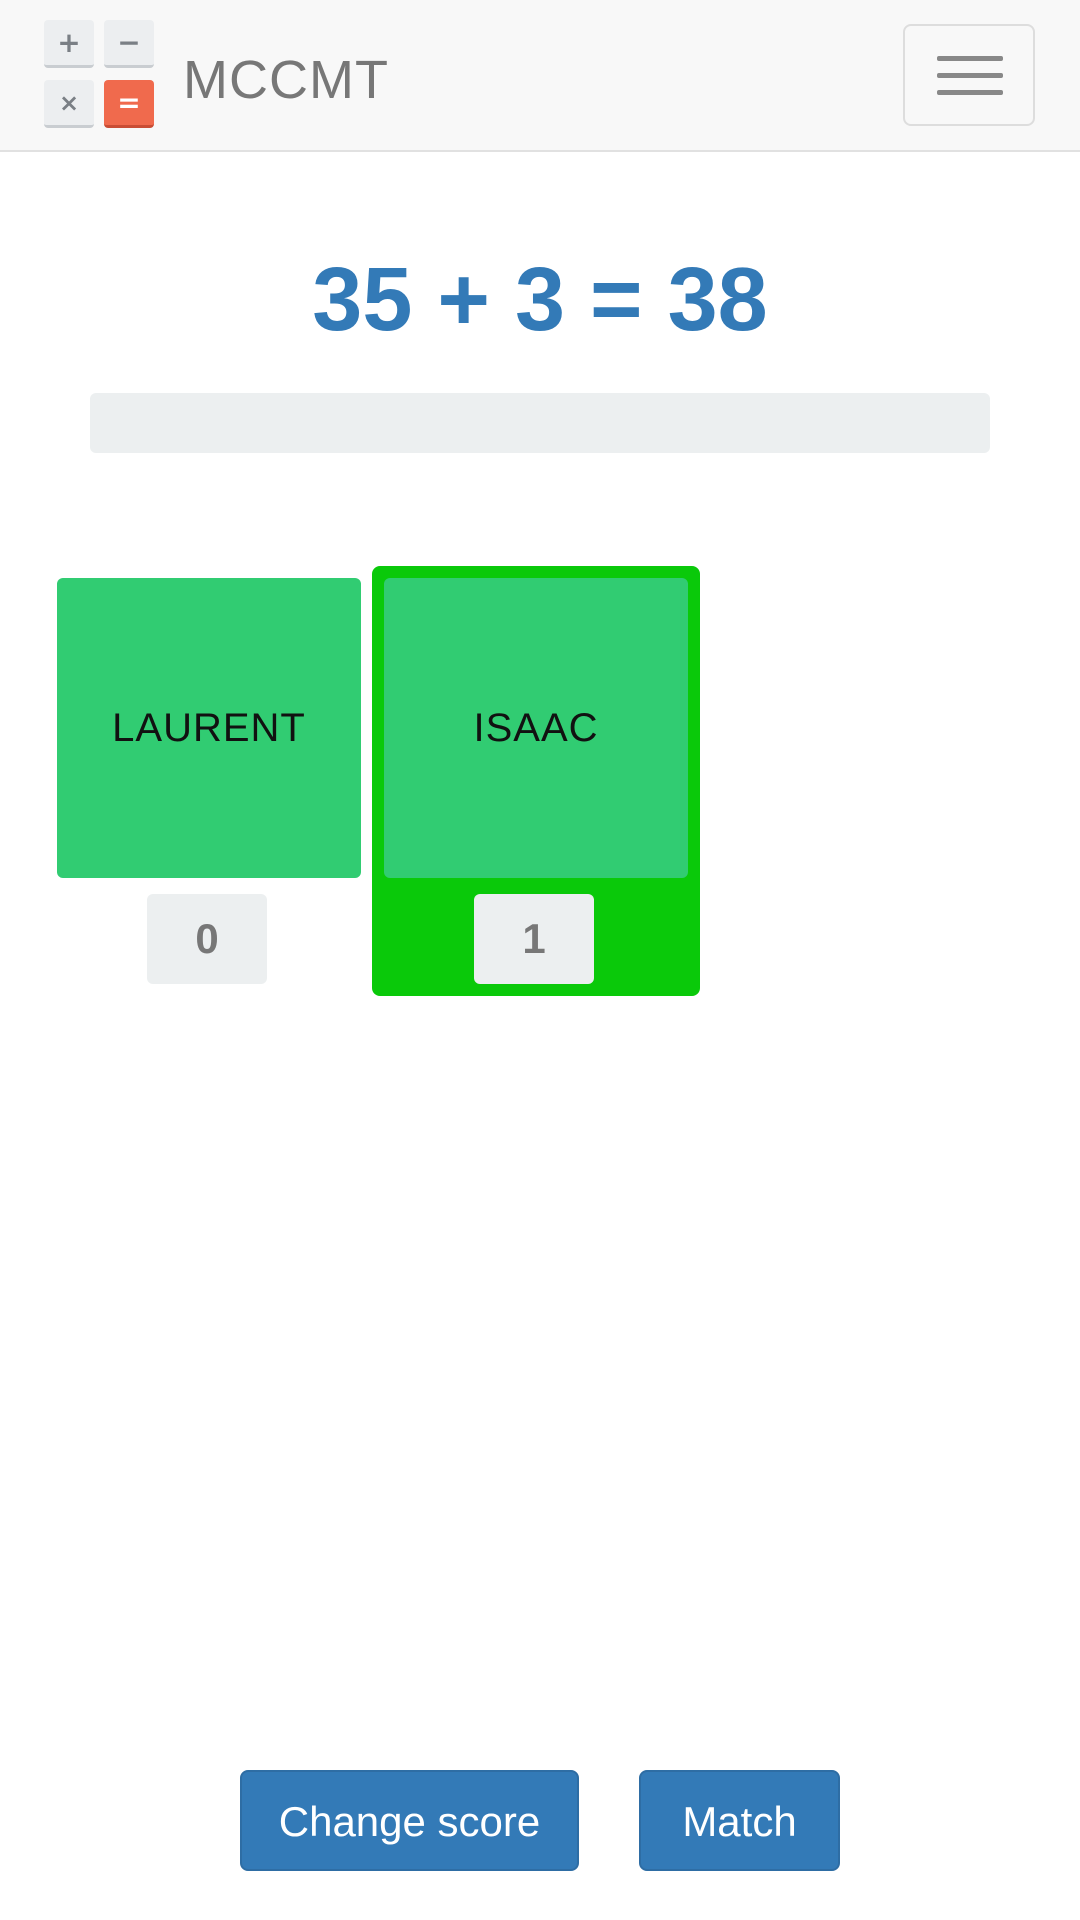 The width and height of the screenshot is (1080, 1920). Describe the element at coordinates (540, 423) in the screenshot. I see `progress-bar` at that location.